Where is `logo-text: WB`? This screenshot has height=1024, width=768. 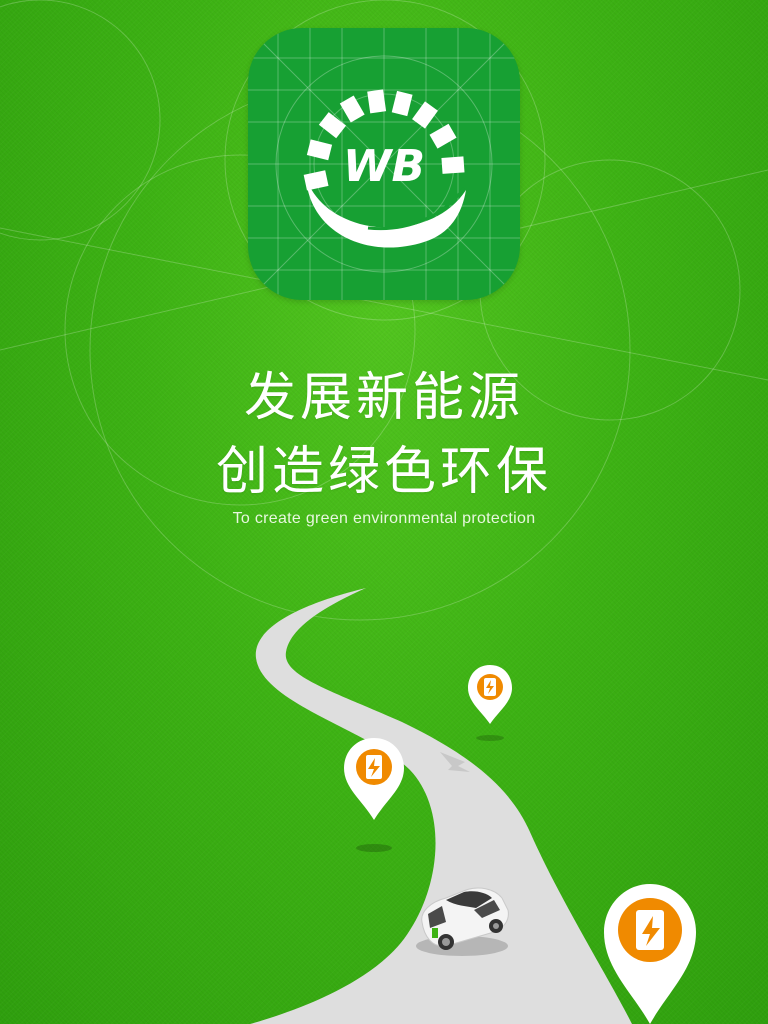
logo-text: WB is located at coordinates (384, 166).